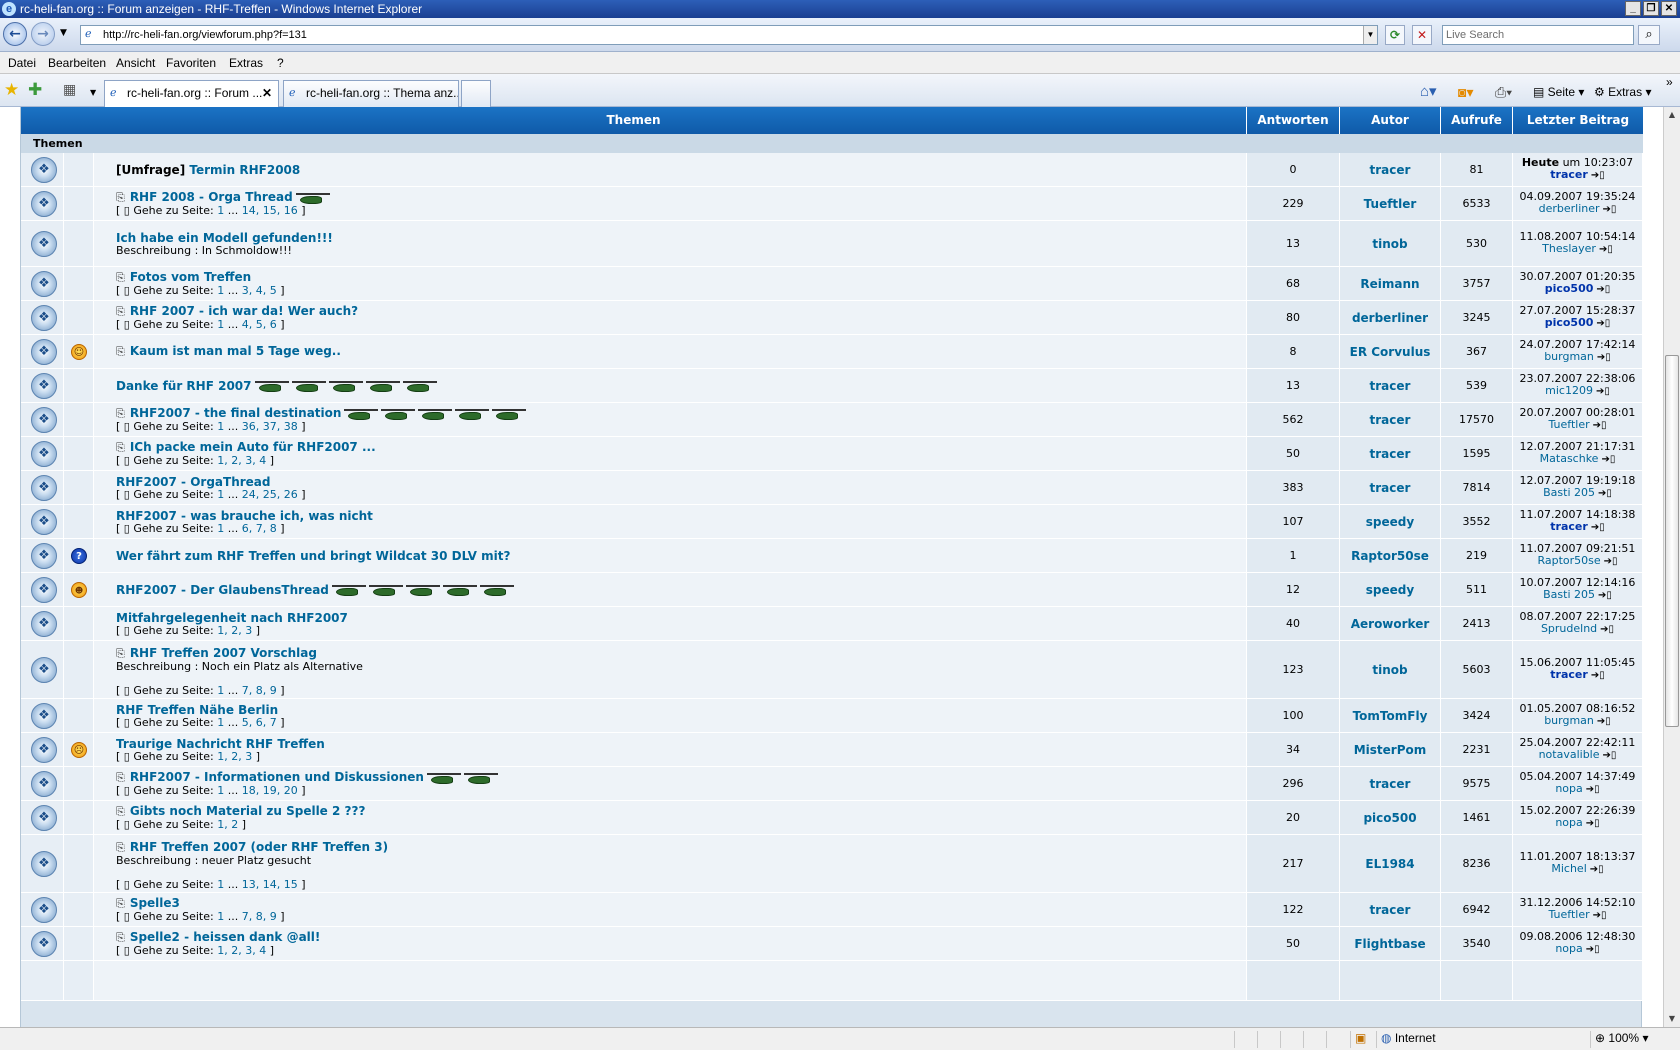 The height and width of the screenshot is (1050, 1680). What do you see at coordinates (77, 63) in the screenshot?
I see `menu-bearbeiten: Bearbeiten` at bounding box center [77, 63].